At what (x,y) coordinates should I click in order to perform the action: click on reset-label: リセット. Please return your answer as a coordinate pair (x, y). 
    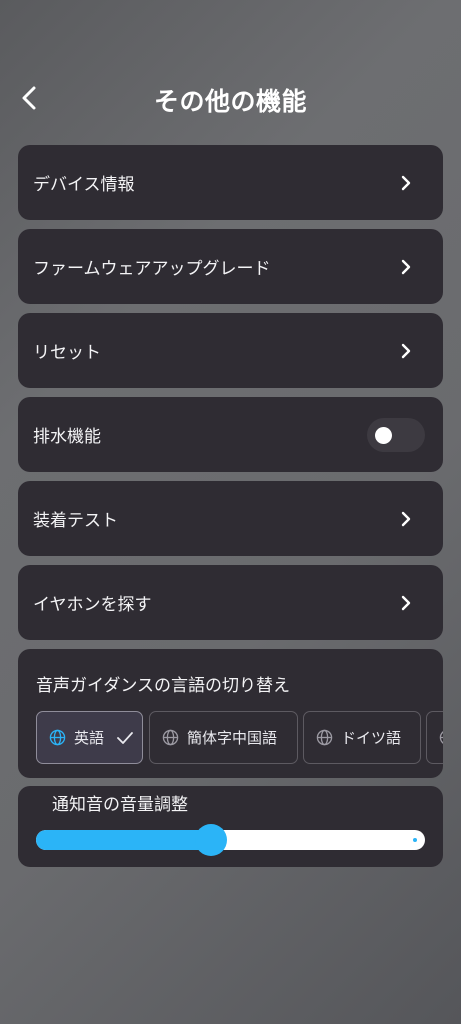
    Looking at the image, I should click on (67, 353).